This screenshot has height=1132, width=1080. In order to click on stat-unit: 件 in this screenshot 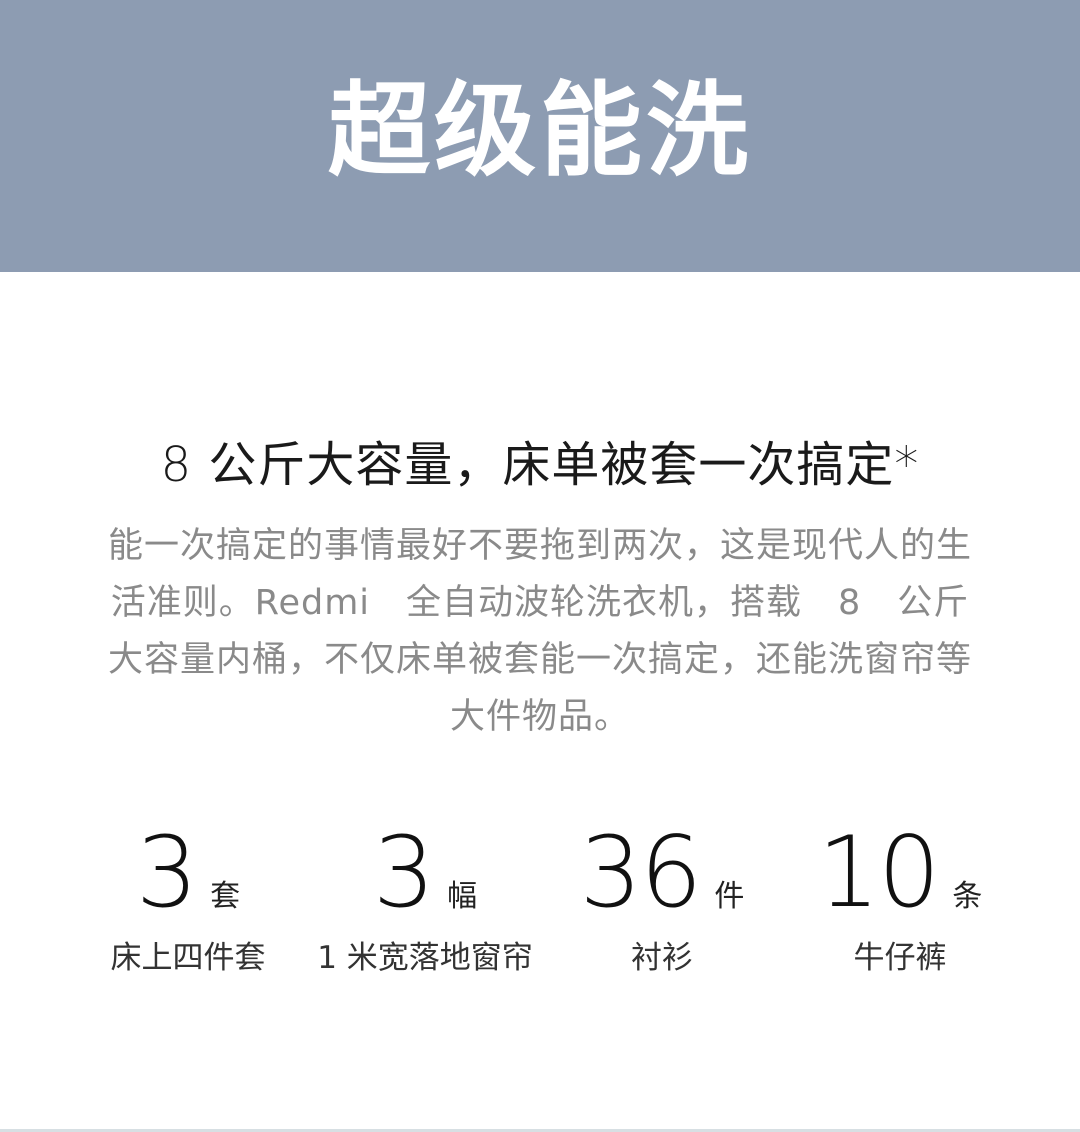, I will do `click(729, 896)`.